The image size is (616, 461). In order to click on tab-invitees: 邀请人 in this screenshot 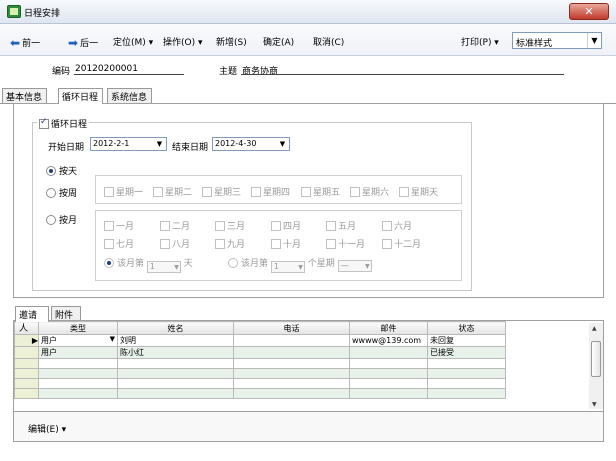, I will do `click(32, 320)`.